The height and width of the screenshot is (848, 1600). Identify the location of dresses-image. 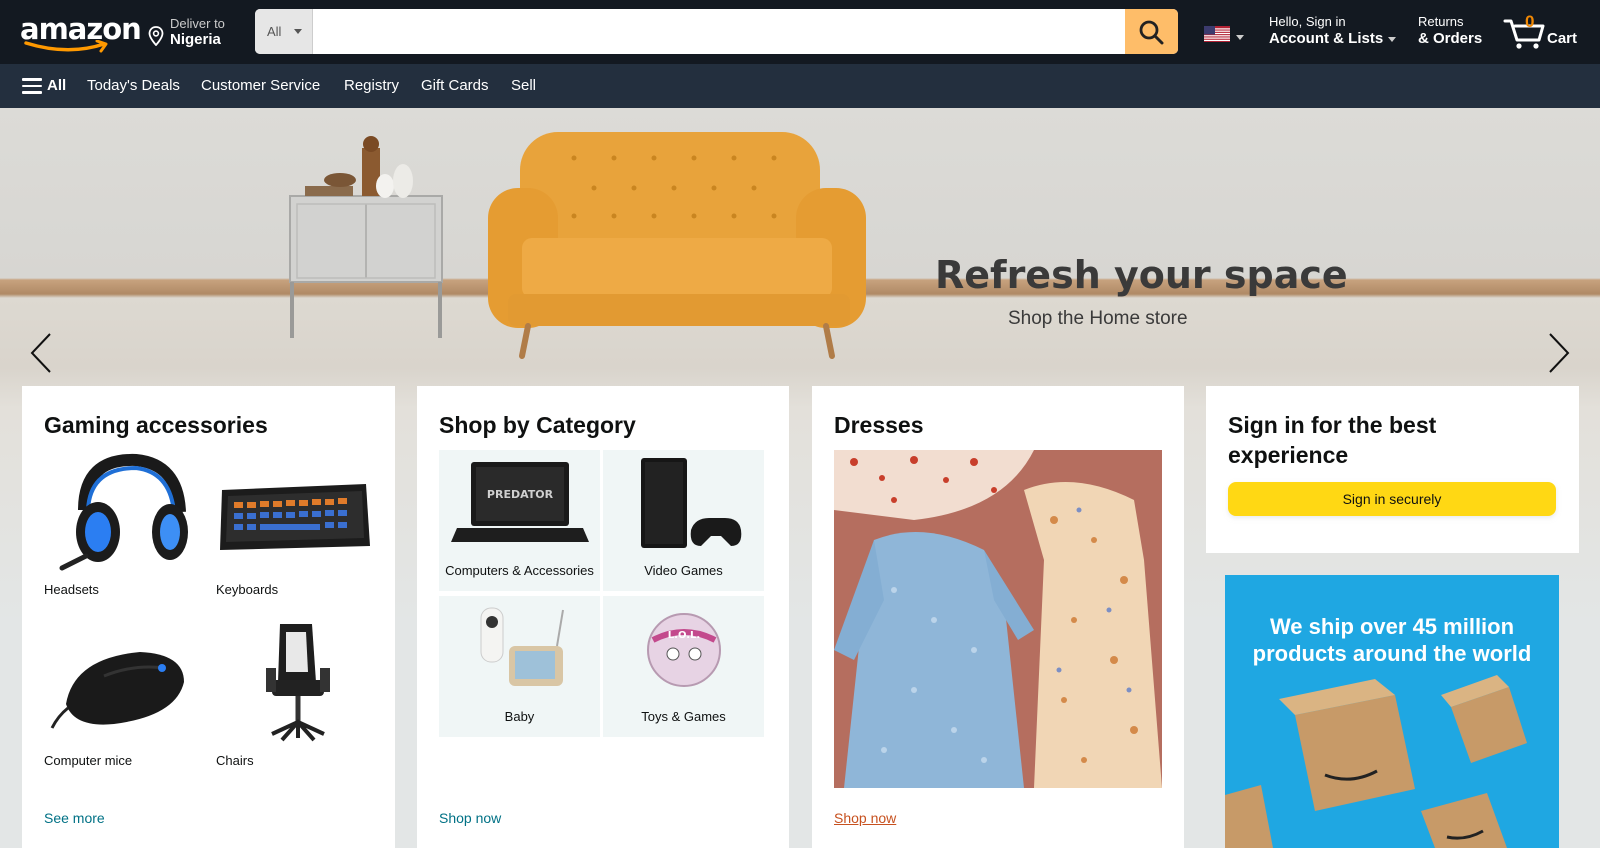
(998, 619).